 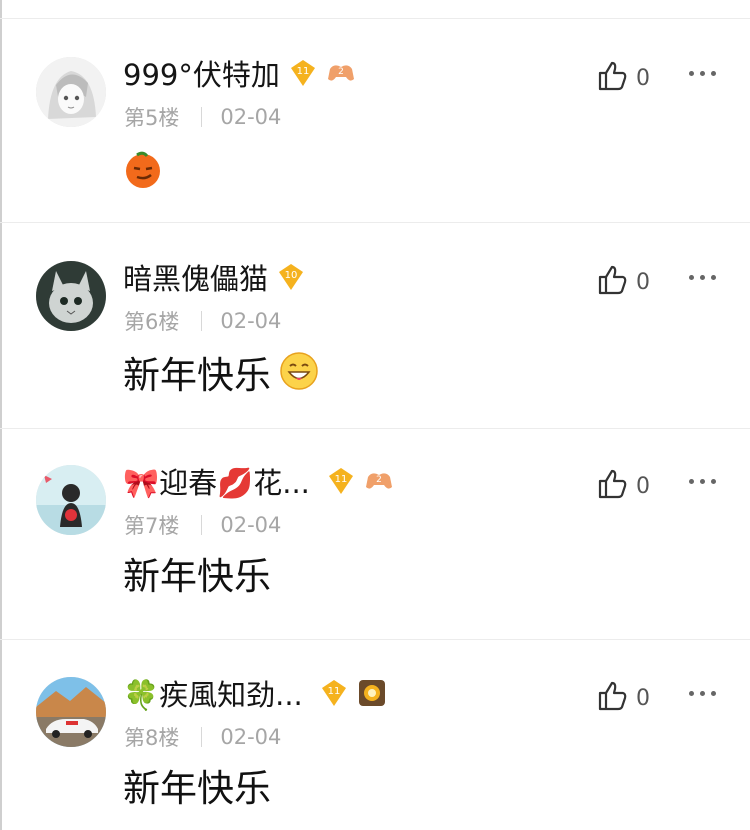 I want to click on orange-face-emoji-icon, so click(x=143, y=174).